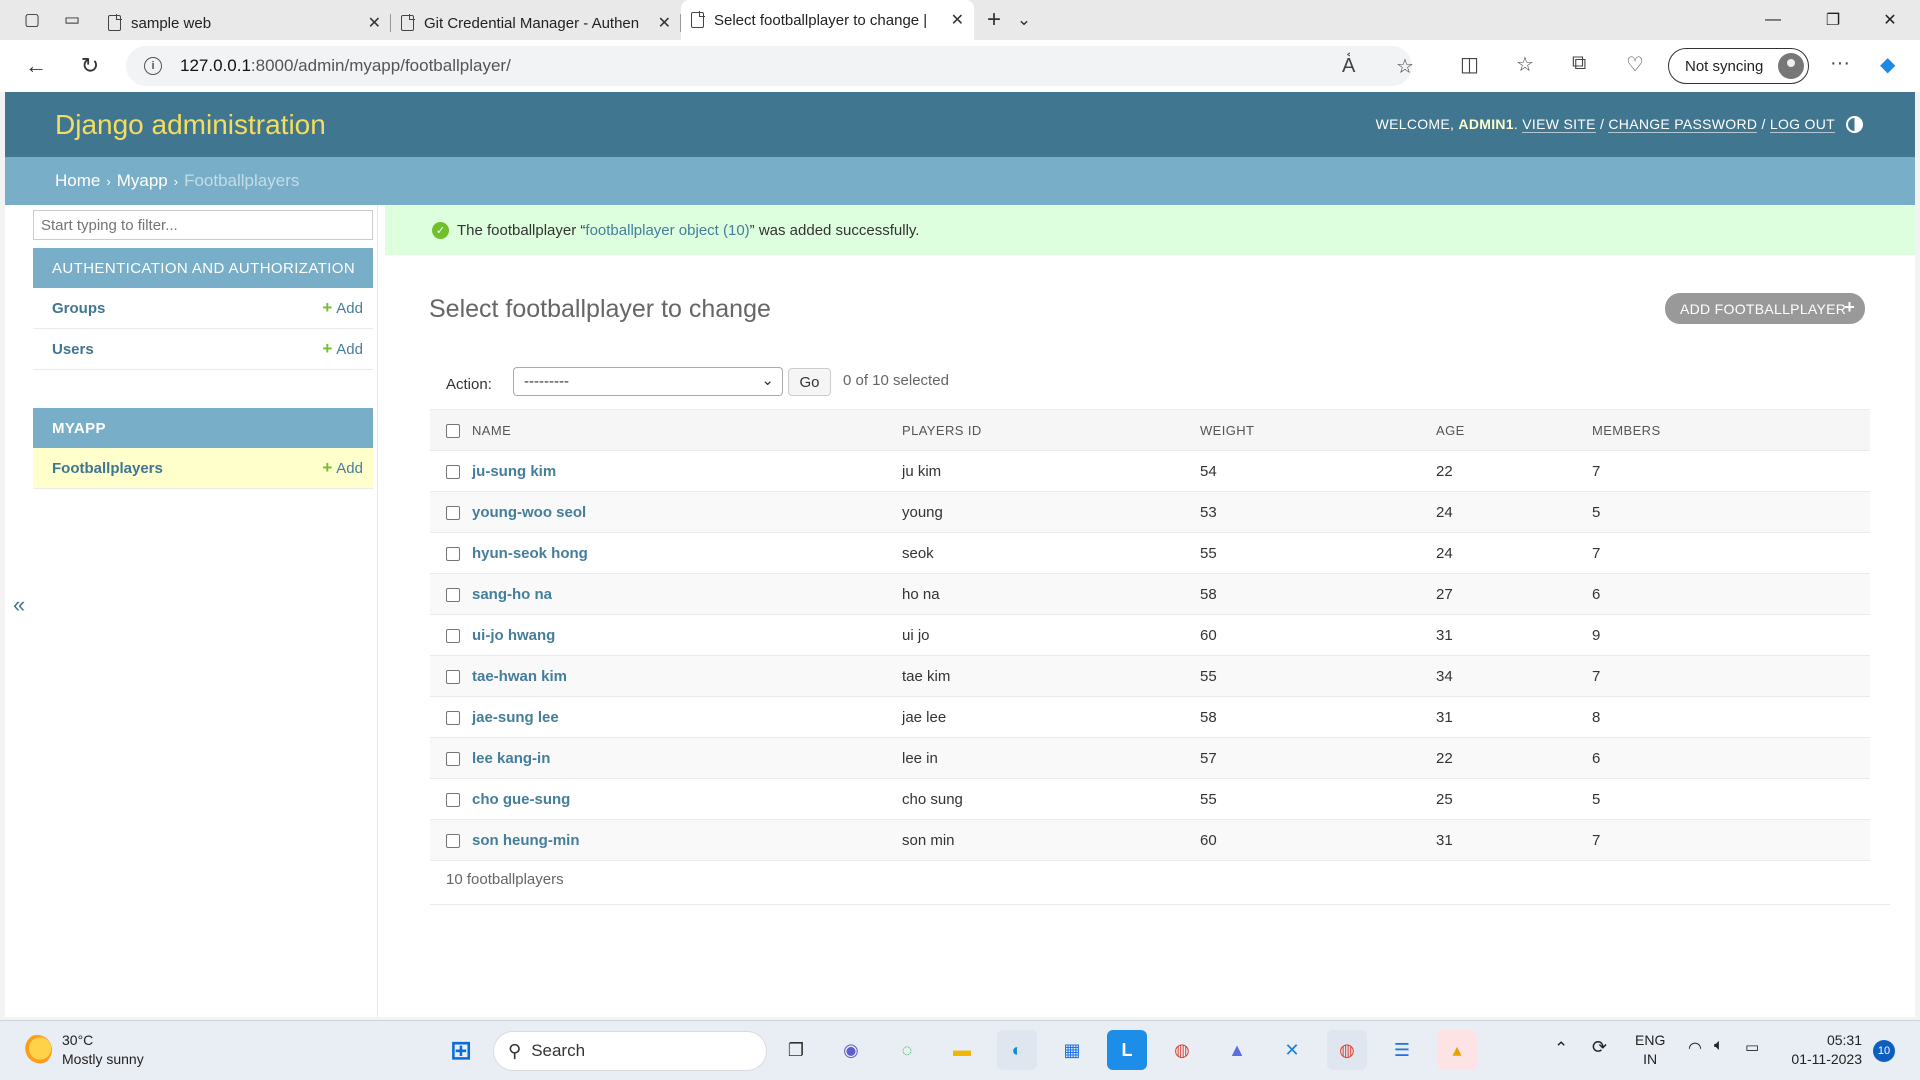 The image size is (1920, 1080). What do you see at coordinates (1824, 1050) in the screenshot?
I see `clock: 05:31 01-11-2023` at bounding box center [1824, 1050].